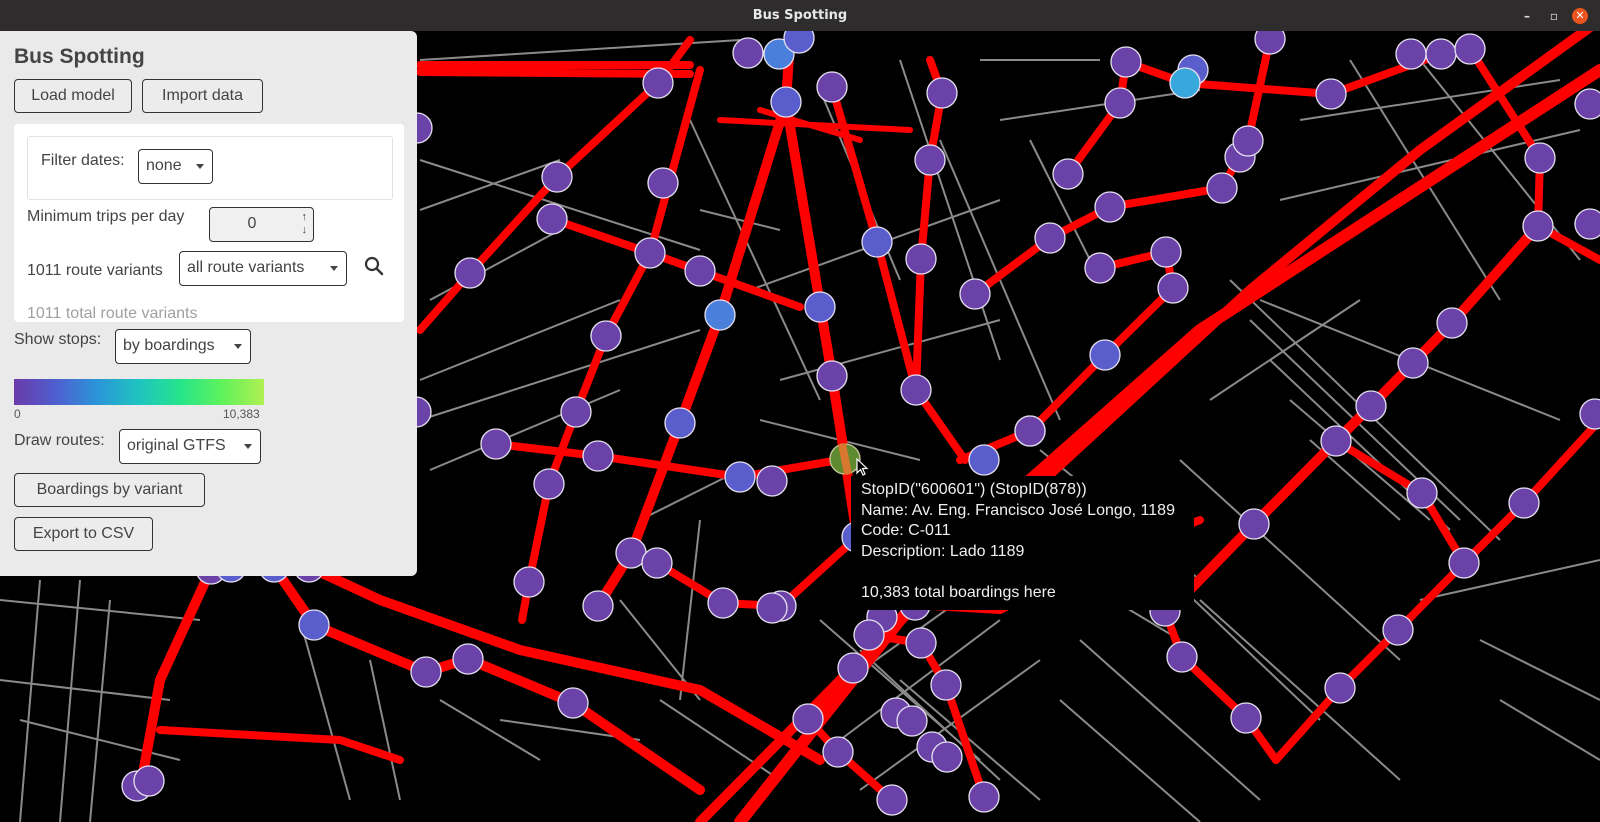 The height and width of the screenshot is (822, 1600). I want to click on route-variants-value: all route variants, so click(246, 267).